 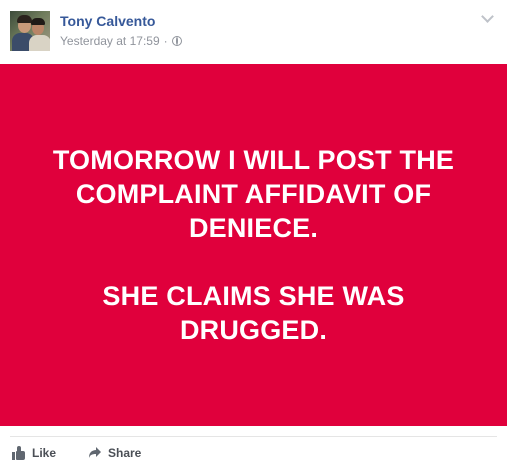 What do you see at coordinates (253, 194) in the screenshot?
I see `image-text-line: COMPLAINT AFFIDAVIT OF` at bounding box center [253, 194].